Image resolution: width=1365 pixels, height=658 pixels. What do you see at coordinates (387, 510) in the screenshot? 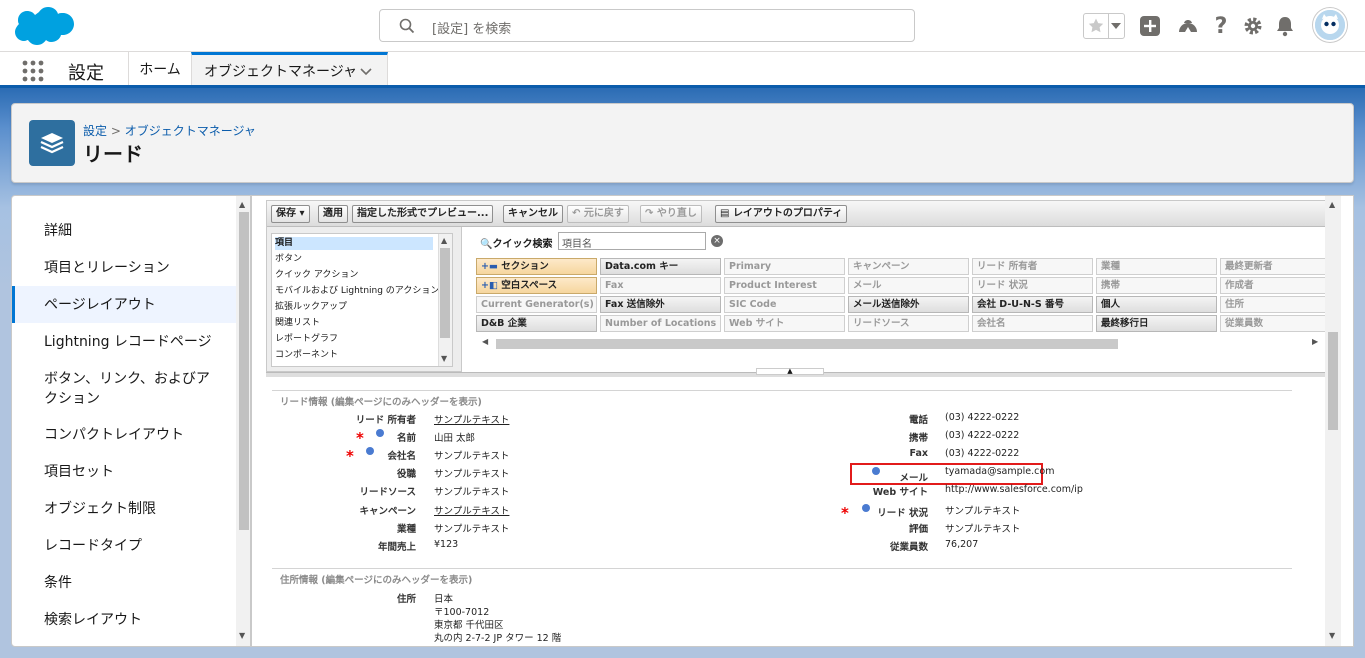
I see `field-label: キャンペーン` at bounding box center [387, 510].